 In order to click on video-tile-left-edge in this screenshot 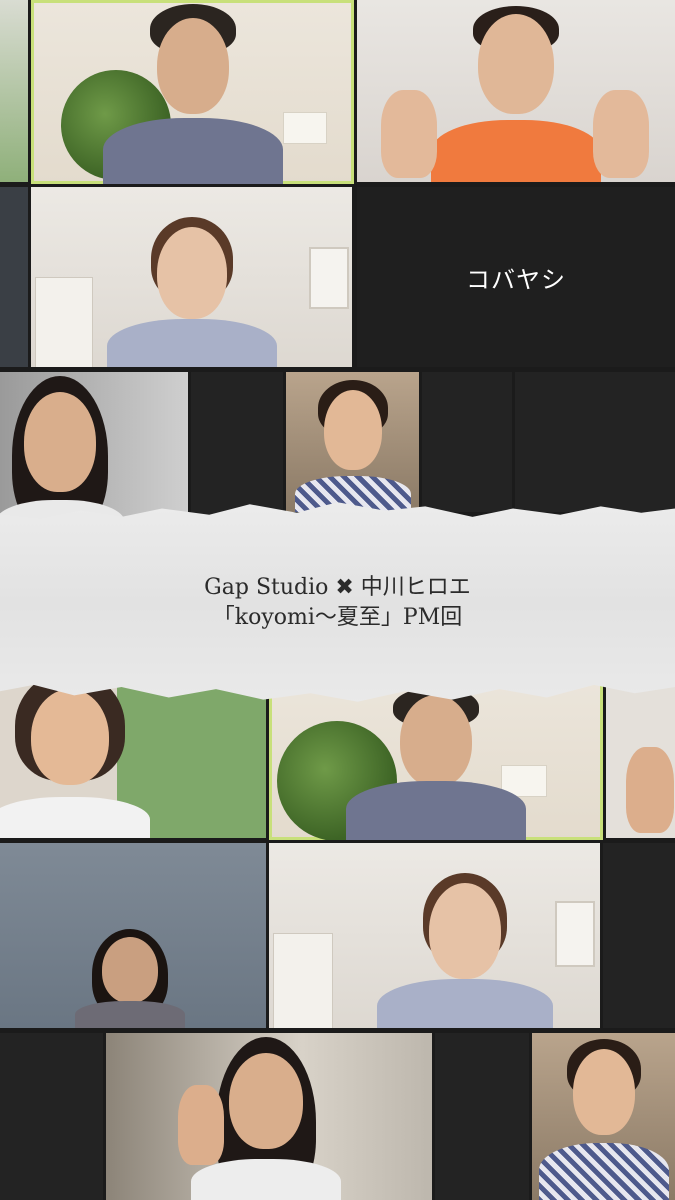, I will do `click(14, 91)`.